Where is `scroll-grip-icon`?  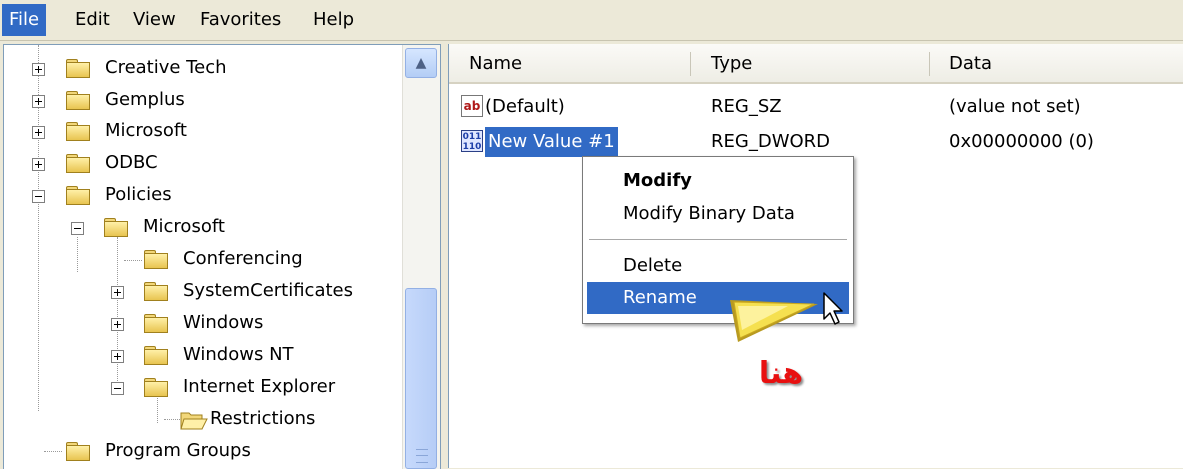
scroll-grip-icon is located at coordinates (422, 456).